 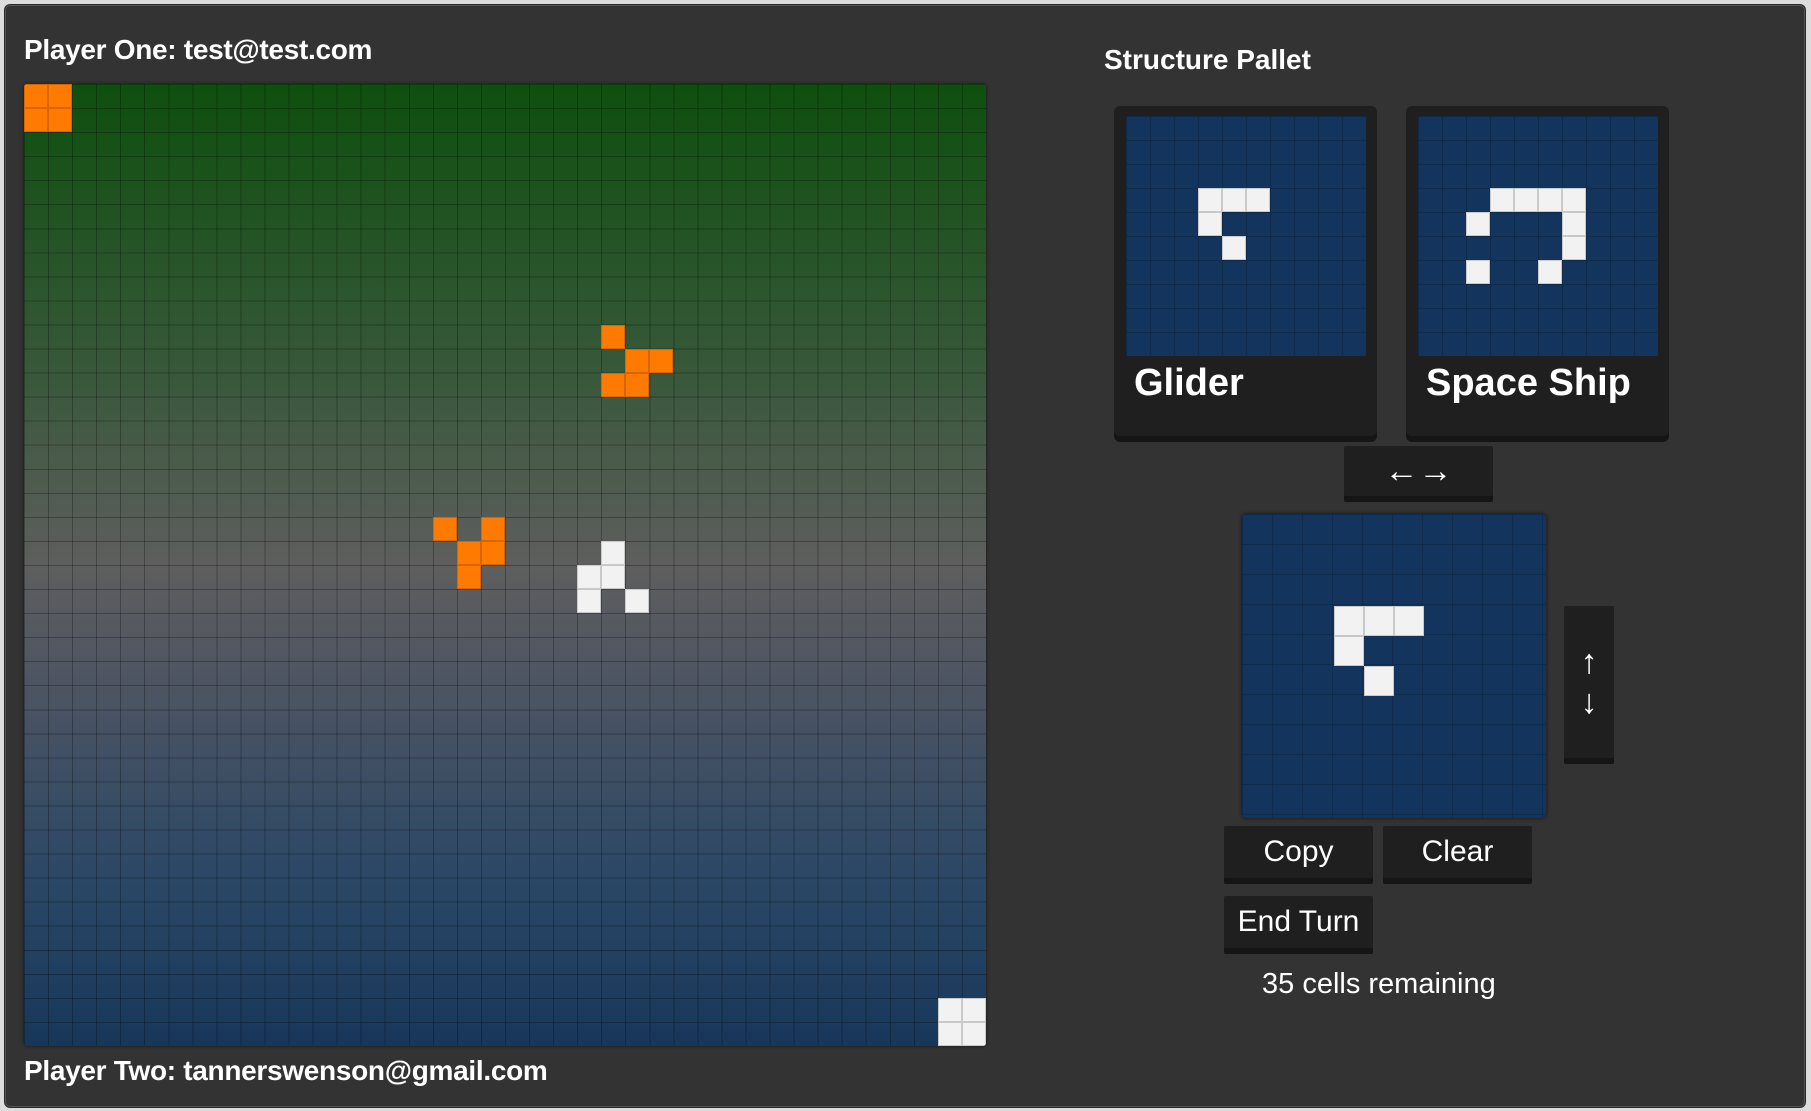 I want to click on pallet-item-glider: Glider, so click(x=1245, y=271).